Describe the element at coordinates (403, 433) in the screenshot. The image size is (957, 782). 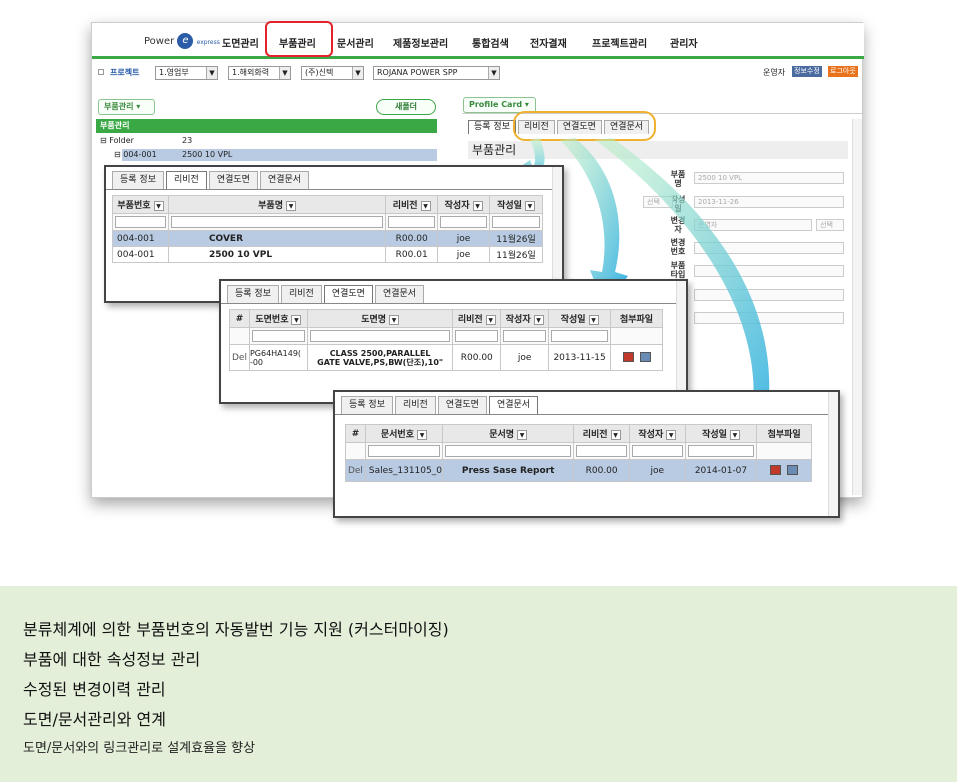
I see `col-document-no: 문서번호 ▼` at that location.